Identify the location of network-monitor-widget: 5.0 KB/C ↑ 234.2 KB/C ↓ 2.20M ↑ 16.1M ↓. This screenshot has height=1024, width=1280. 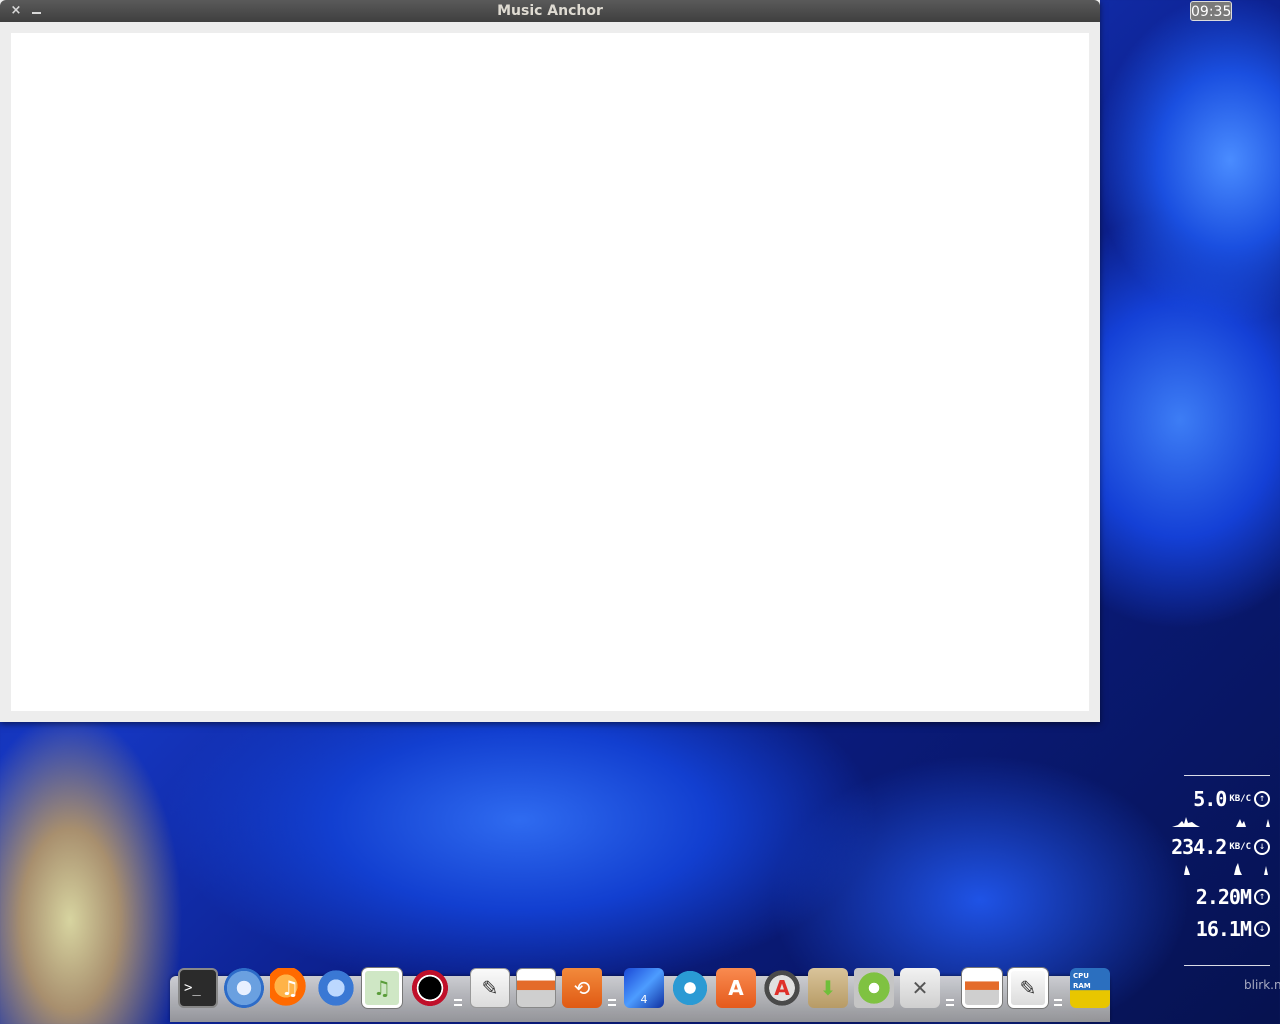
(1223, 875).